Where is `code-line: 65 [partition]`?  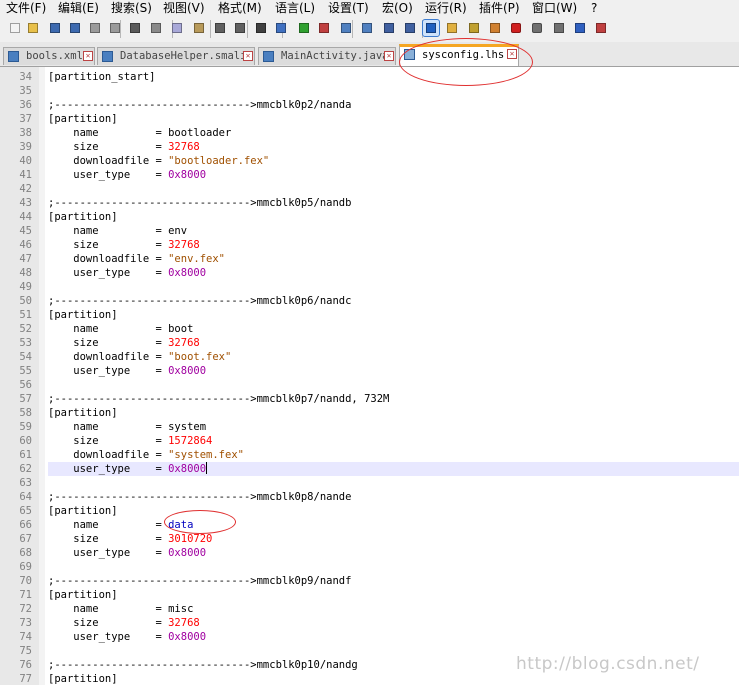
code-line: 65 [partition] is located at coordinates (369, 511).